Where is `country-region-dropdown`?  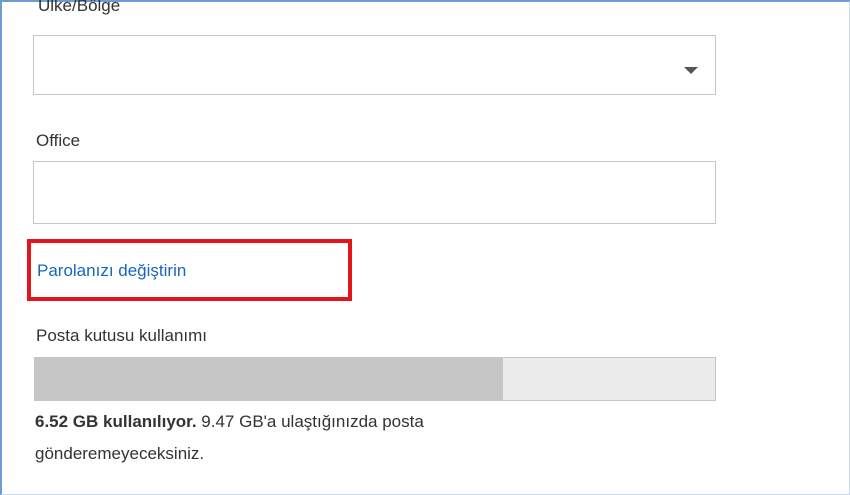
country-region-dropdown is located at coordinates (374, 65).